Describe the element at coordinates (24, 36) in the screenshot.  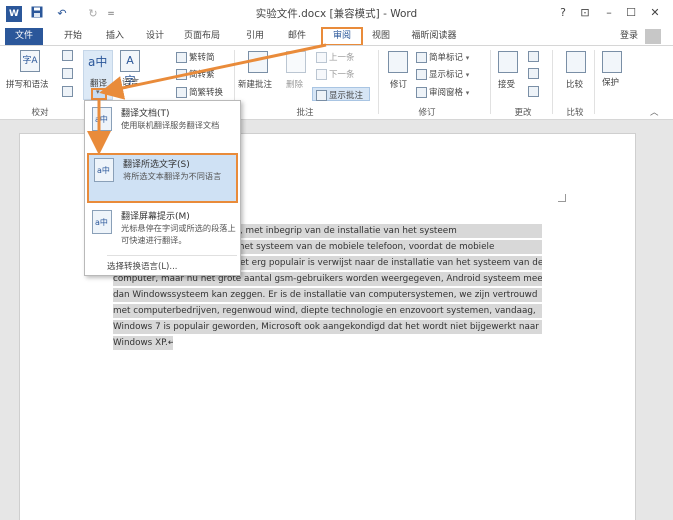
I see `tab-file: 文件` at that location.